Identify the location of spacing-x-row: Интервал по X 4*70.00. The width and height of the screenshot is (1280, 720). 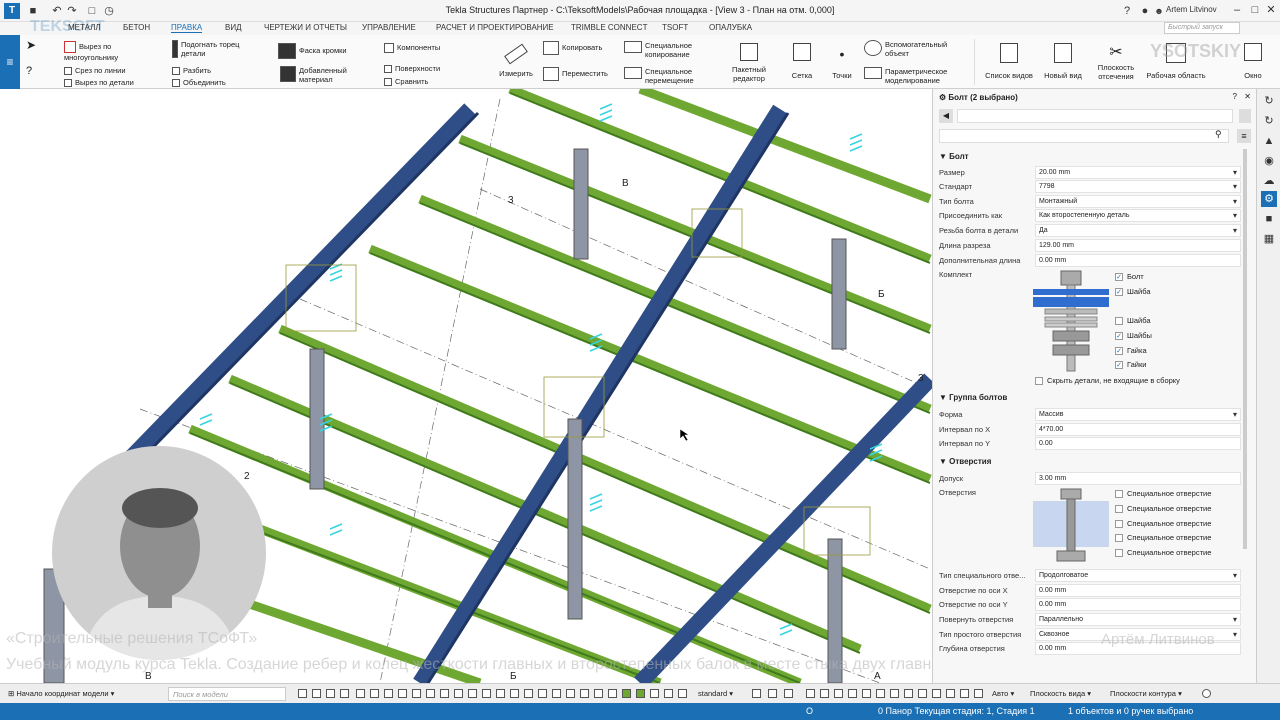
(1095, 430).